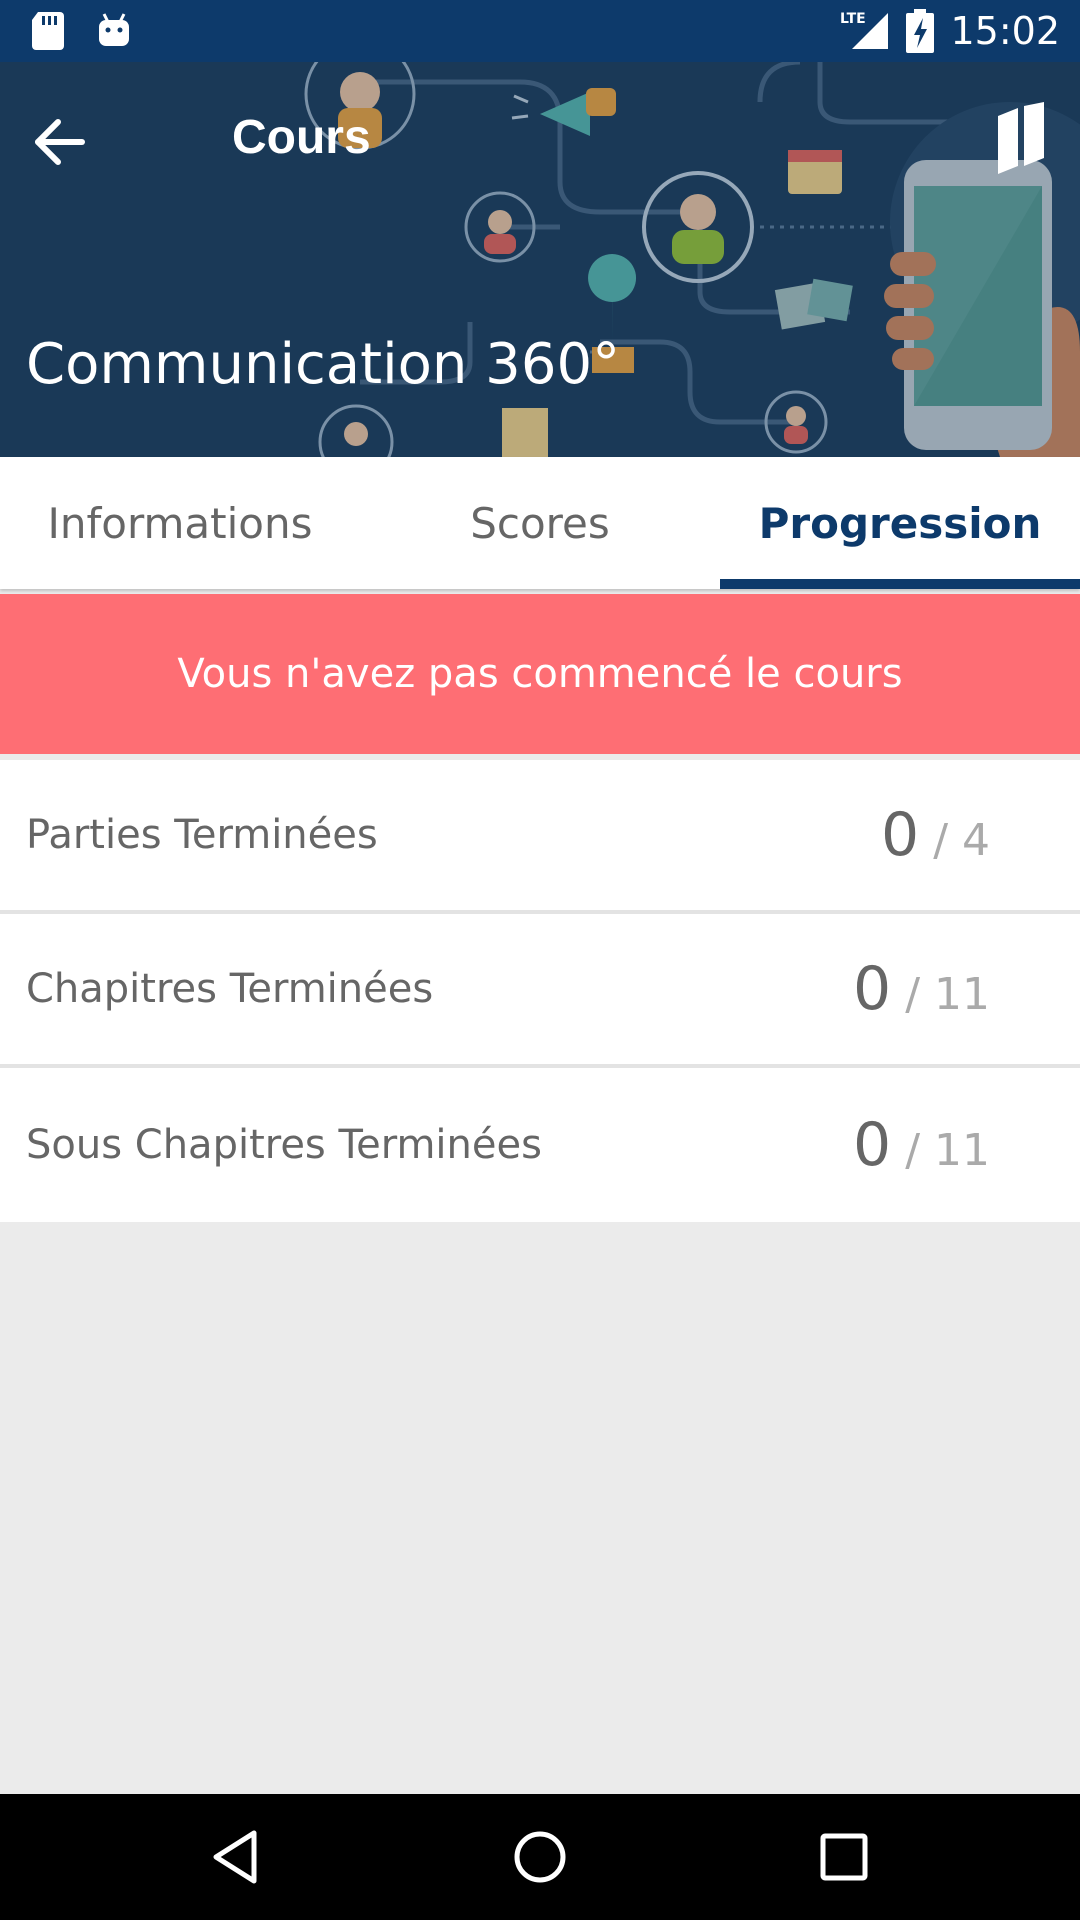 This screenshot has width=1080, height=1920. What do you see at coordinates (920, 31) in the screenshot?
I see `battery-charging-icon` at bounding box center [920, 31].